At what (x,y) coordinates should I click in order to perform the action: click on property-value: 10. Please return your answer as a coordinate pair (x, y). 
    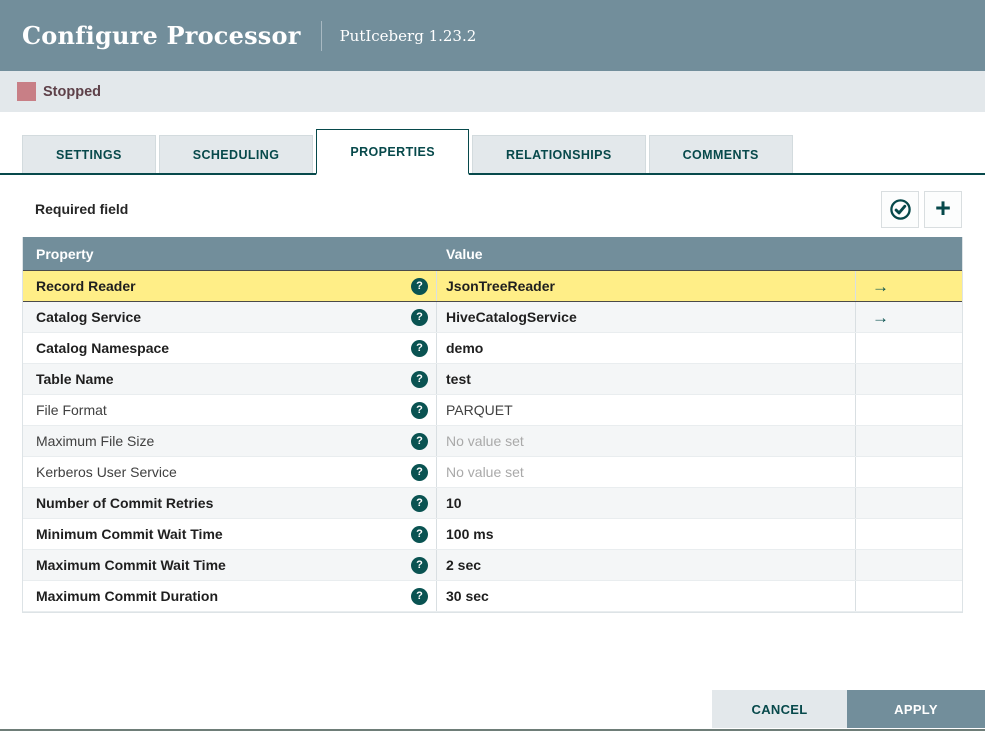
    Looking at the image, I should click on (454, 503).